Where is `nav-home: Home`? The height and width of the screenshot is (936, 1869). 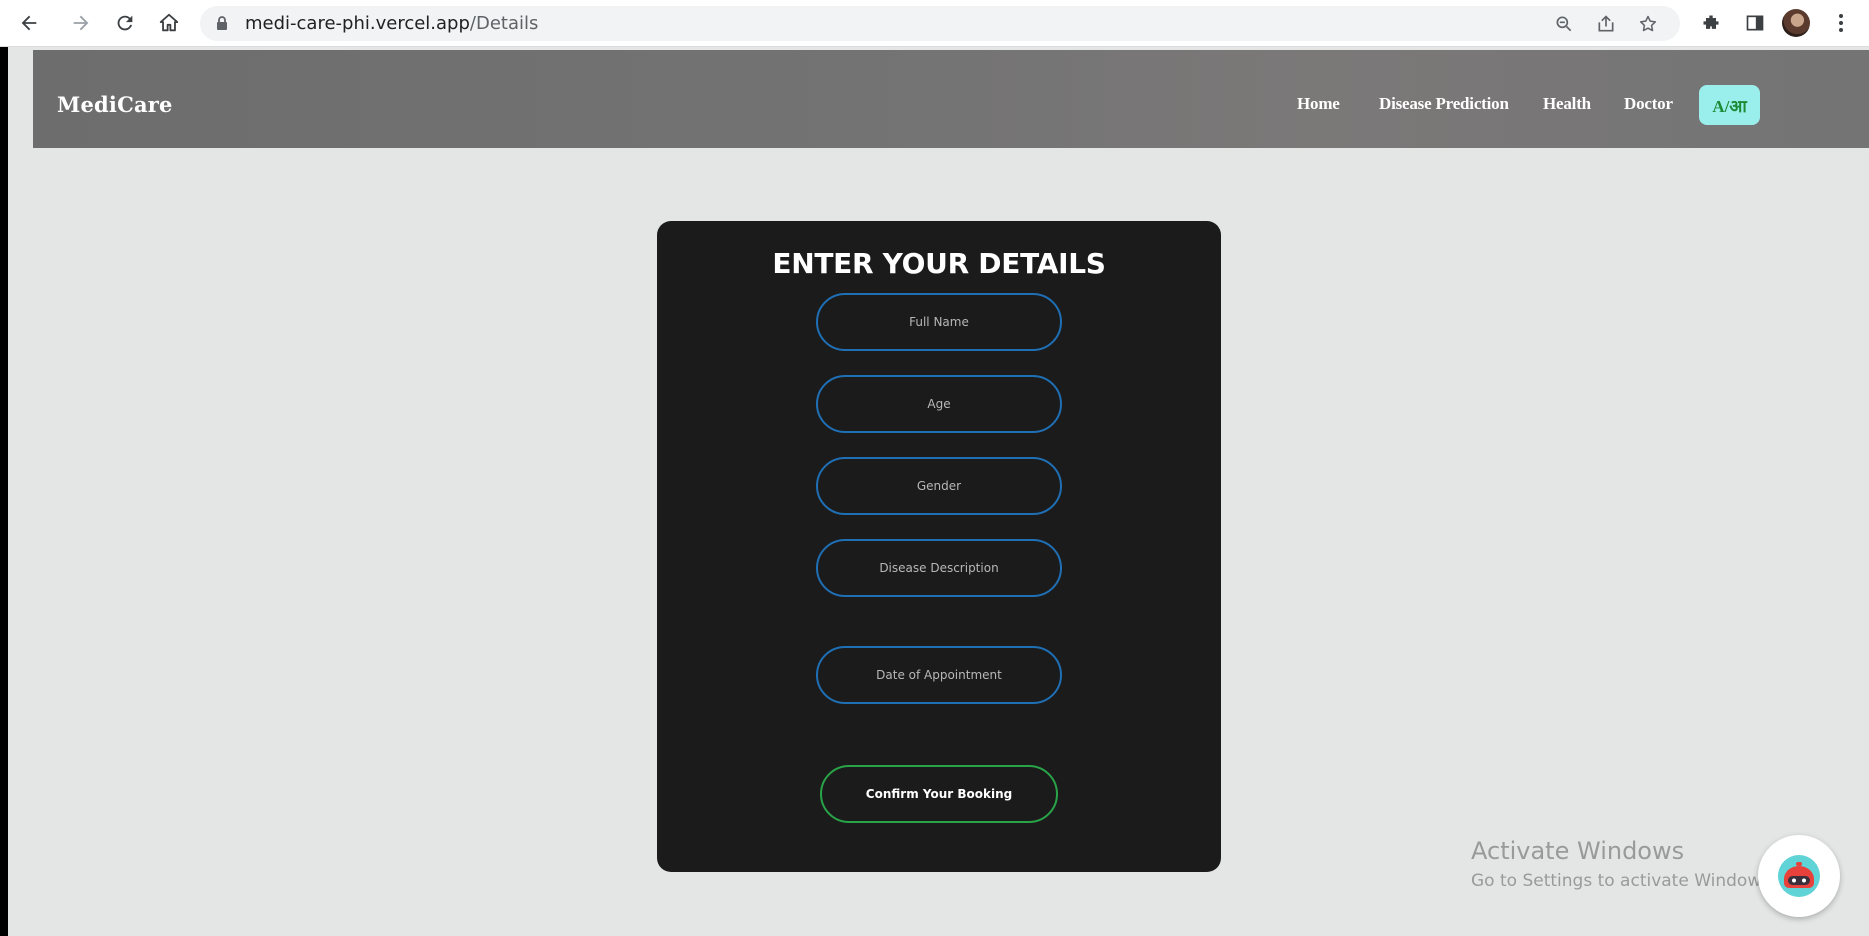 nav-home: Home is located at coordinates (1318, 104).